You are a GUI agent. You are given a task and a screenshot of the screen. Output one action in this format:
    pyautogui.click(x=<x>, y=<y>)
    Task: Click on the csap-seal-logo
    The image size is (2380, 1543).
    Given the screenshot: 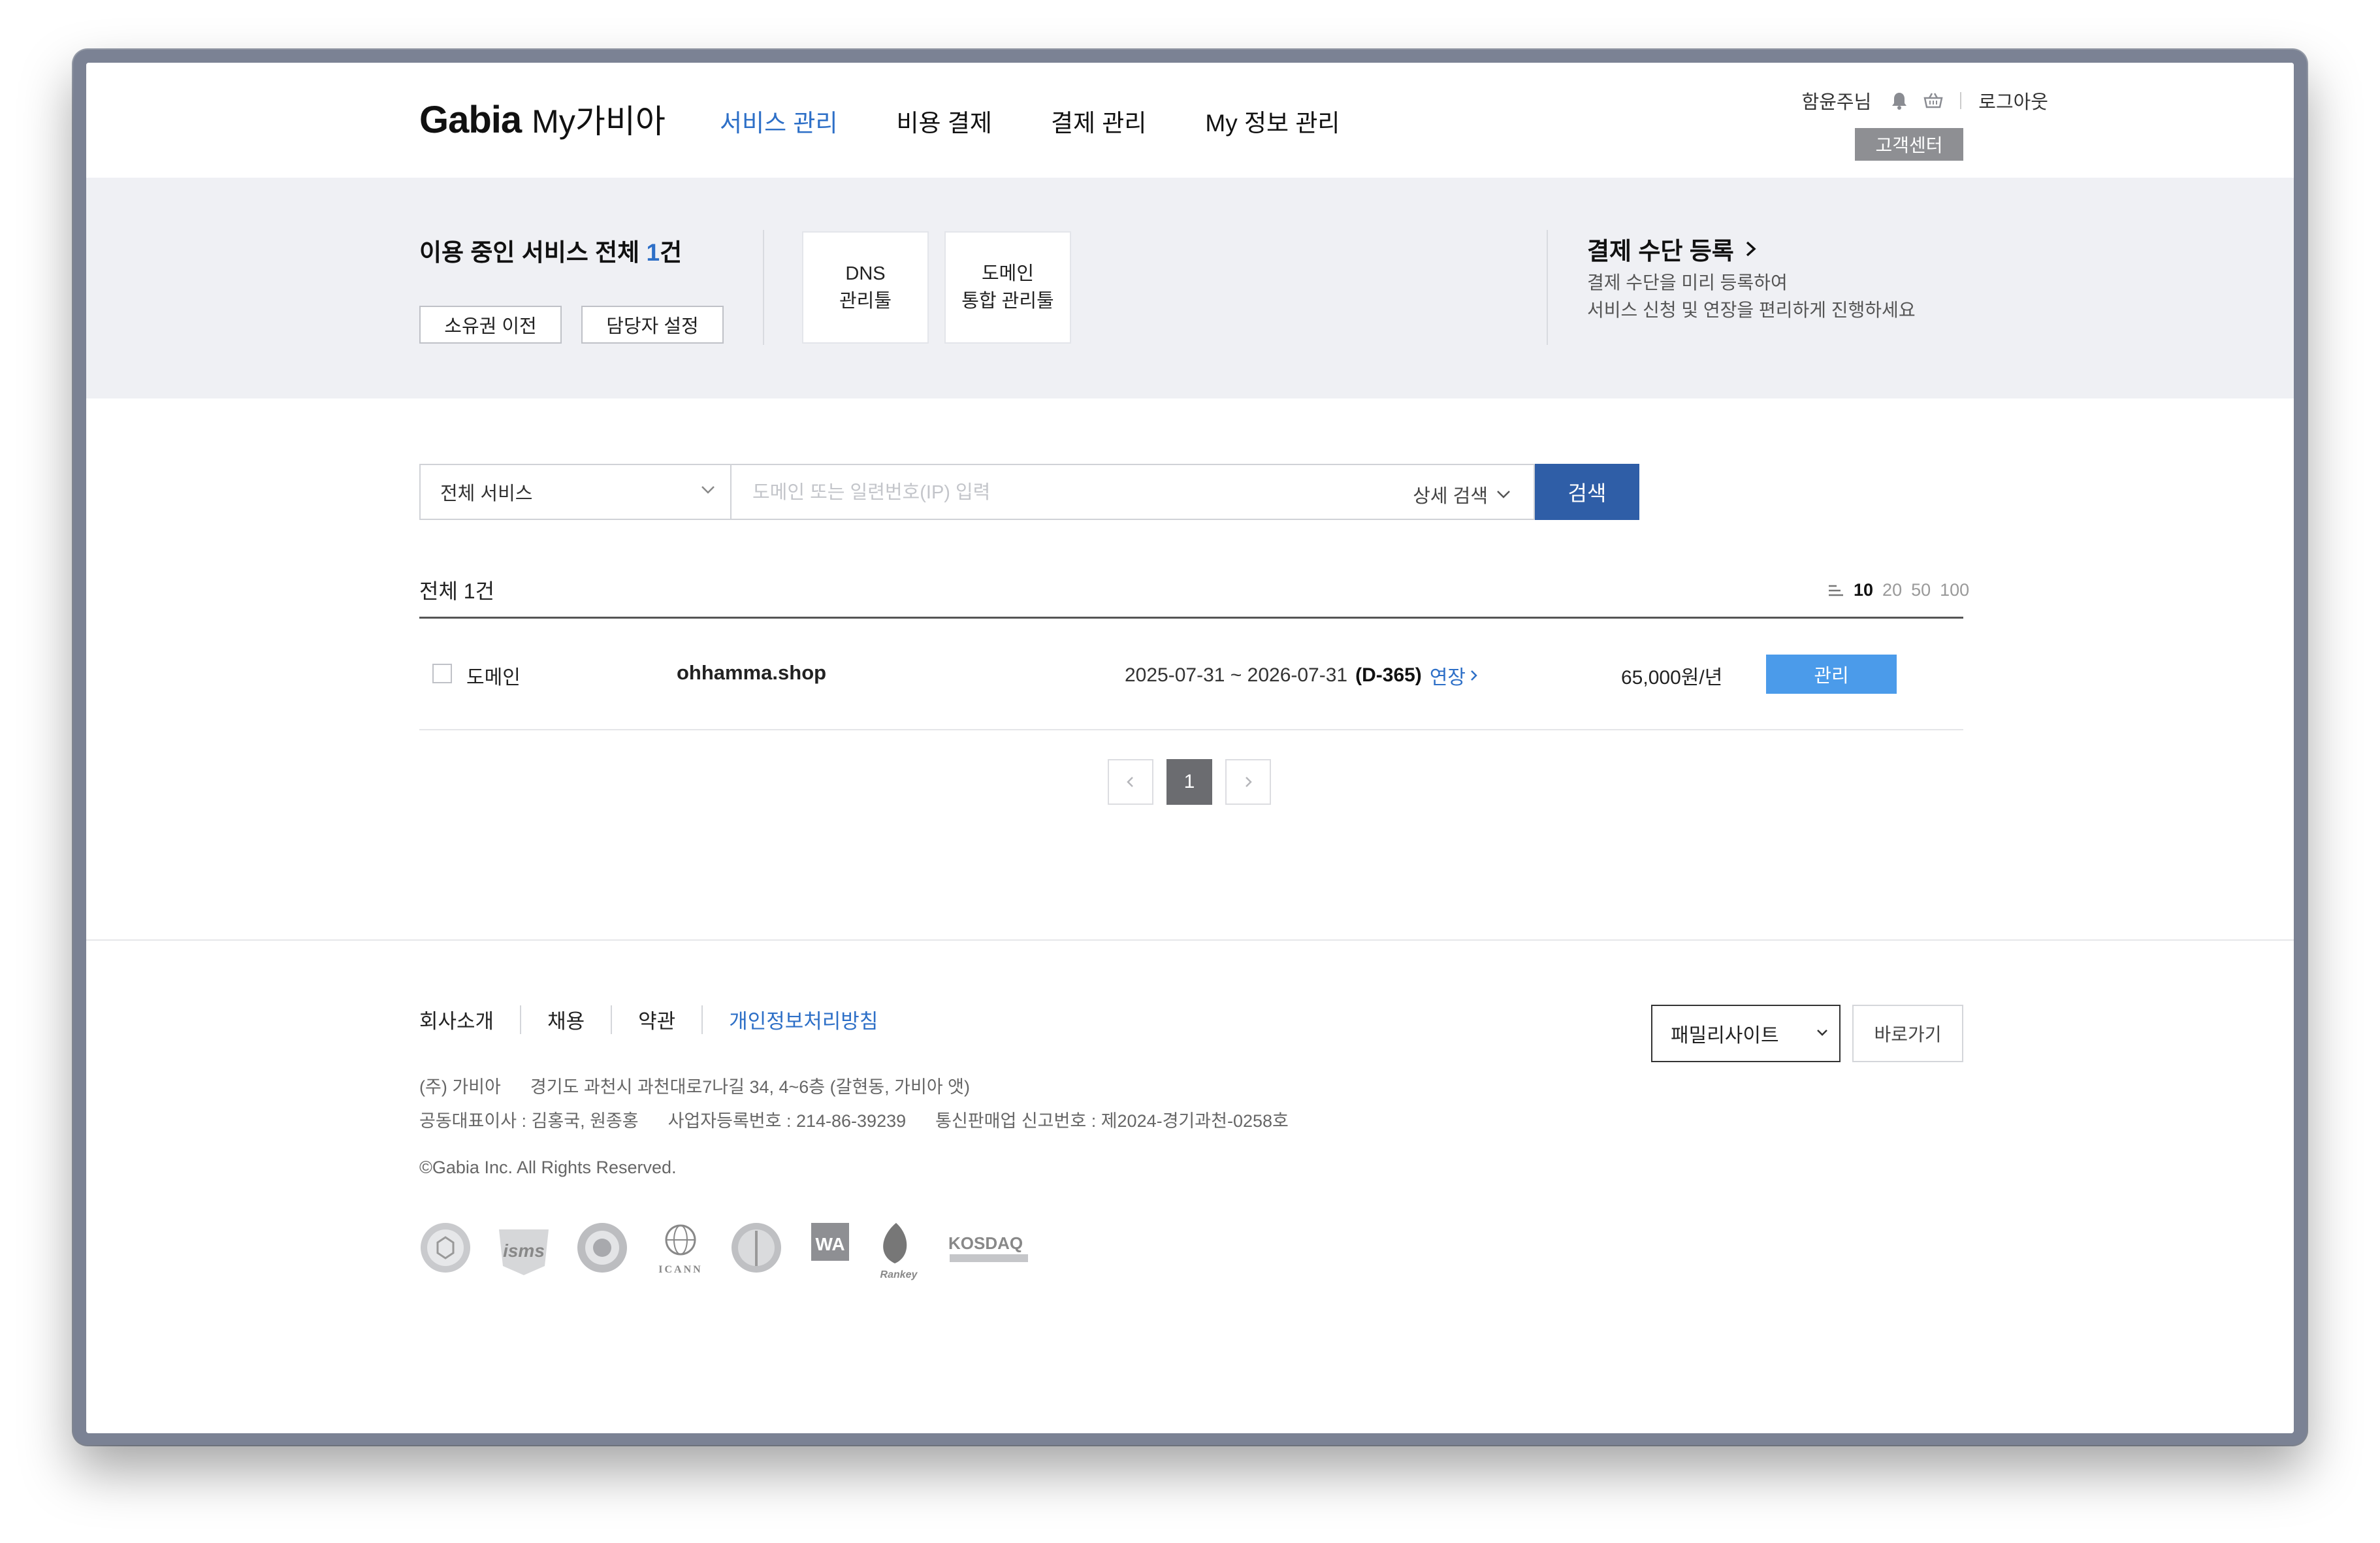 What is the action you would take?
    pyautogui.click(x=602, y=1248)
    